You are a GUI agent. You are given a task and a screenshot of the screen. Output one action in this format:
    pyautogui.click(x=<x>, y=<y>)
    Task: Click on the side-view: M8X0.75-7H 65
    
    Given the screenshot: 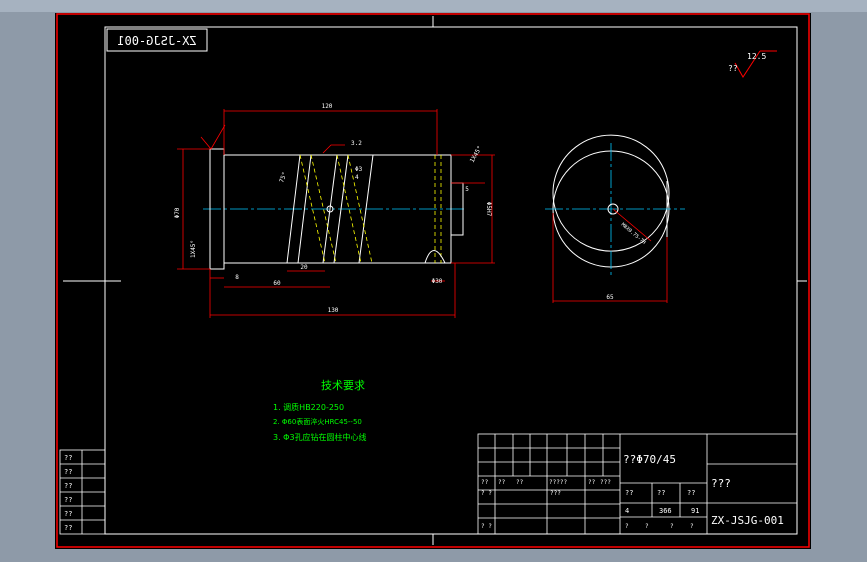 What is the action you would take?
    pyautogui.click(x=615, y=218)
    